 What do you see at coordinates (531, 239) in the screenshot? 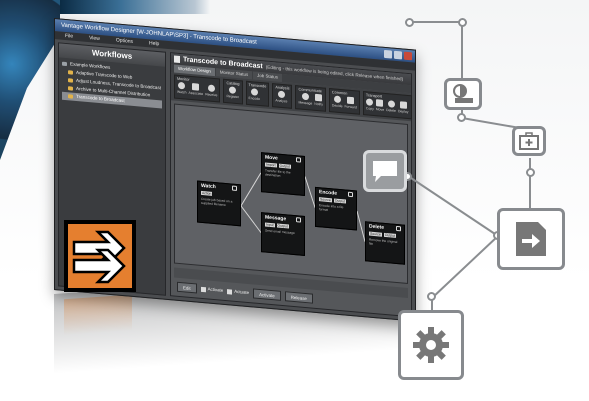
I see `document-arrow-icon` at bounding box center [531, 239].